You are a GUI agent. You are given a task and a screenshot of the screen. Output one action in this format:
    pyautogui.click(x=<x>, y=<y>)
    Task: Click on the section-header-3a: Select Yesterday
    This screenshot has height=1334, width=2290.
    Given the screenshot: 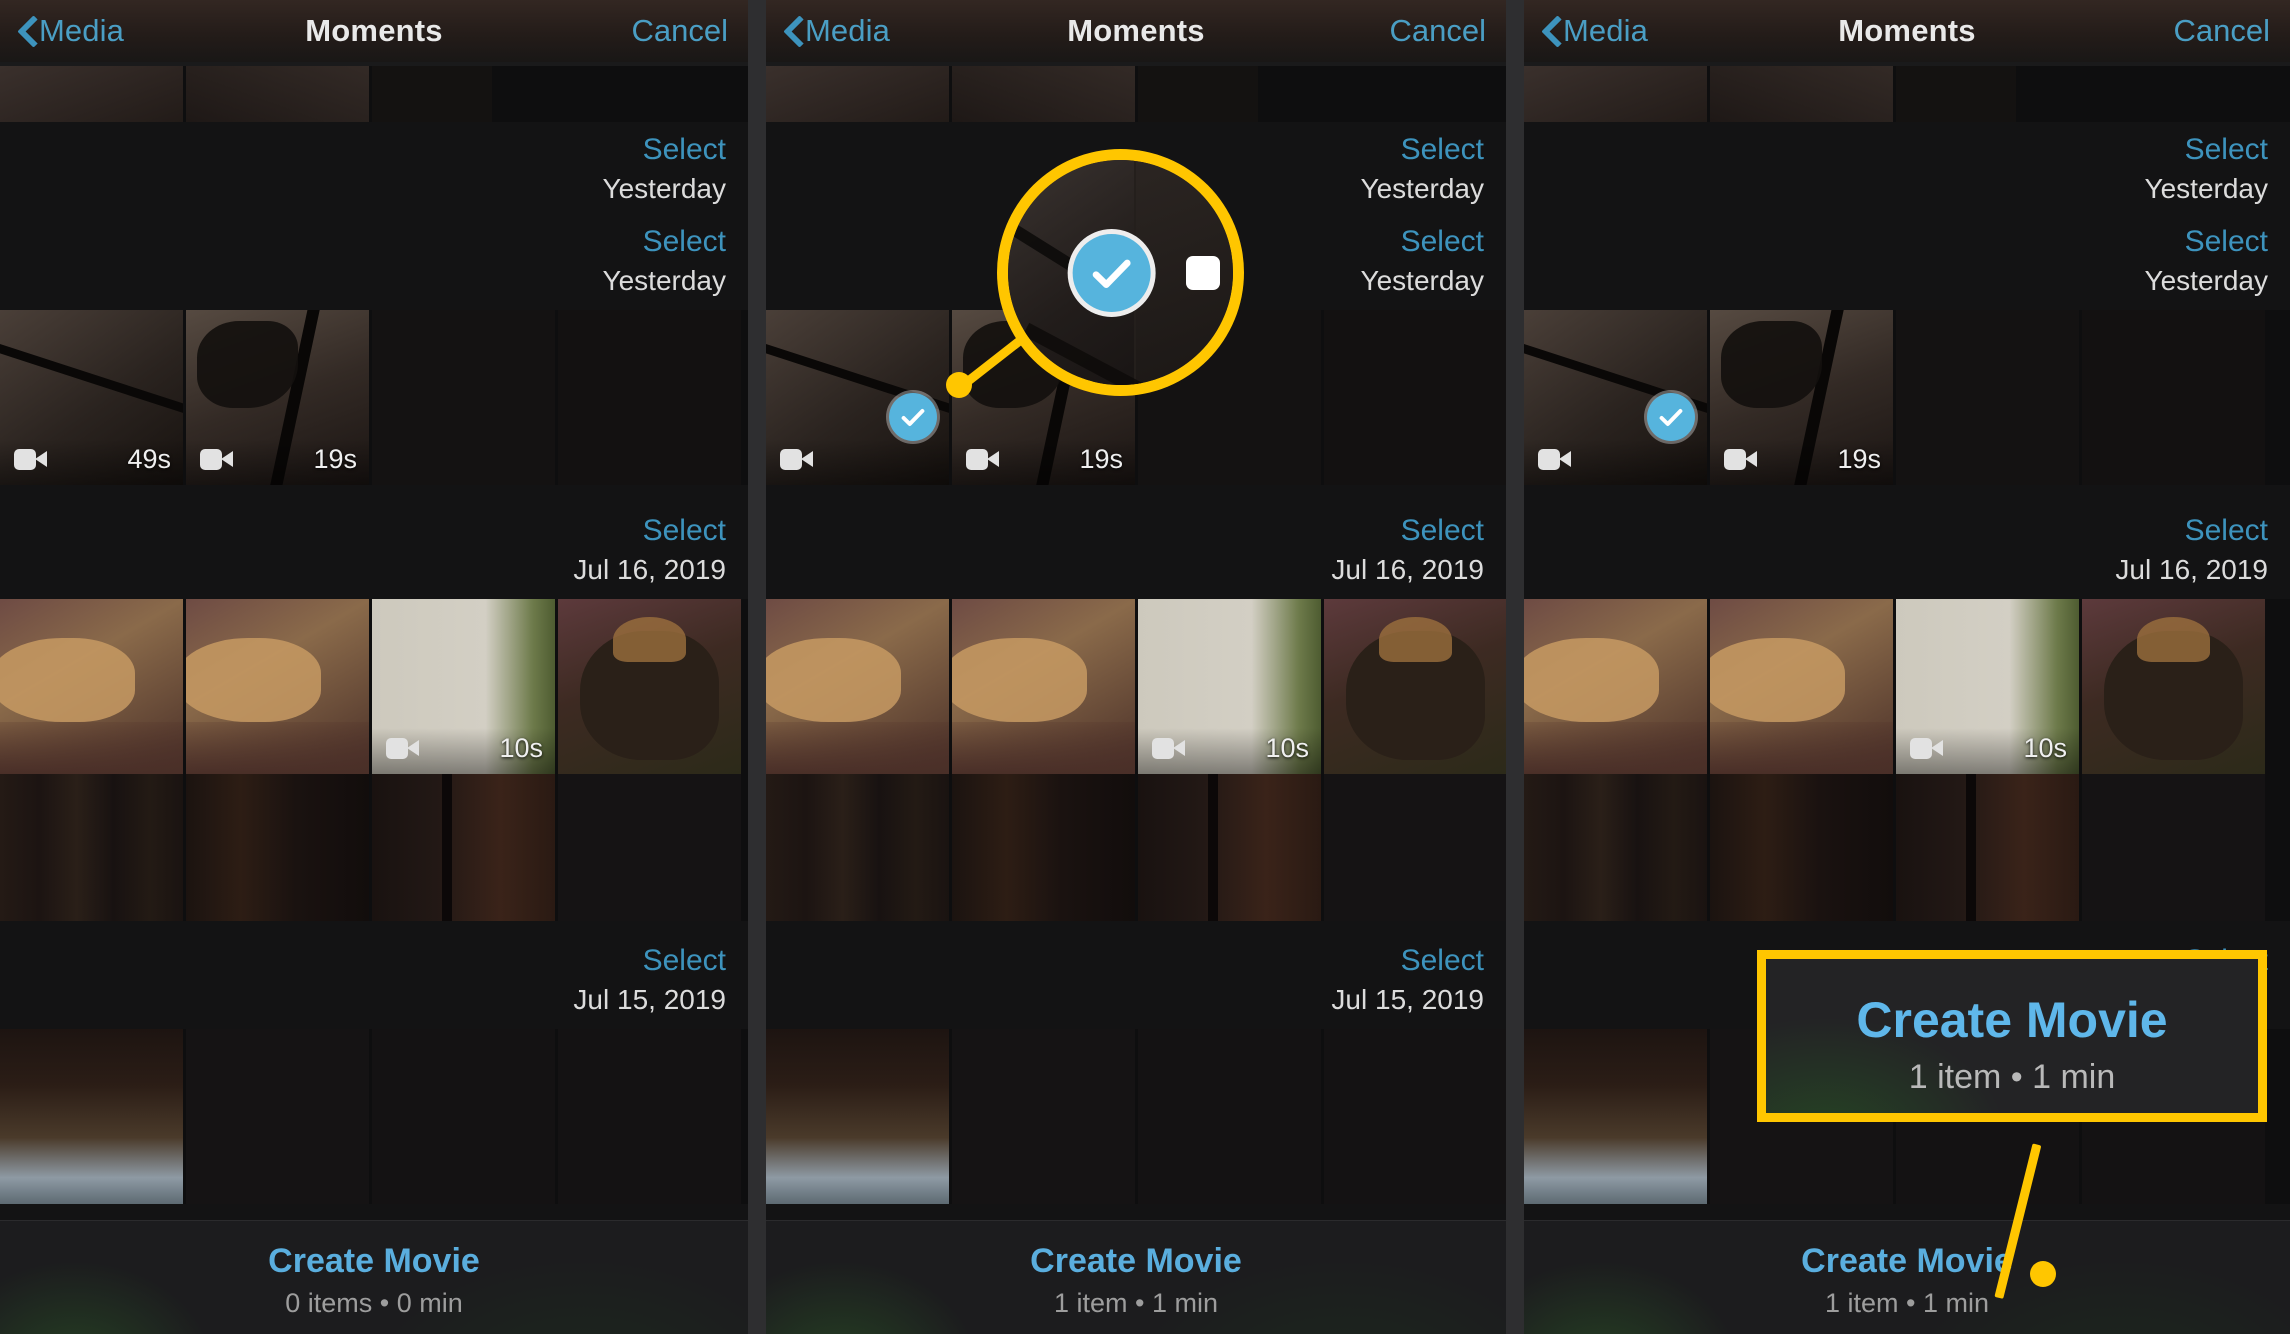 What is the action you would take?
    pyautogui.click(x=1907, y=170)
    